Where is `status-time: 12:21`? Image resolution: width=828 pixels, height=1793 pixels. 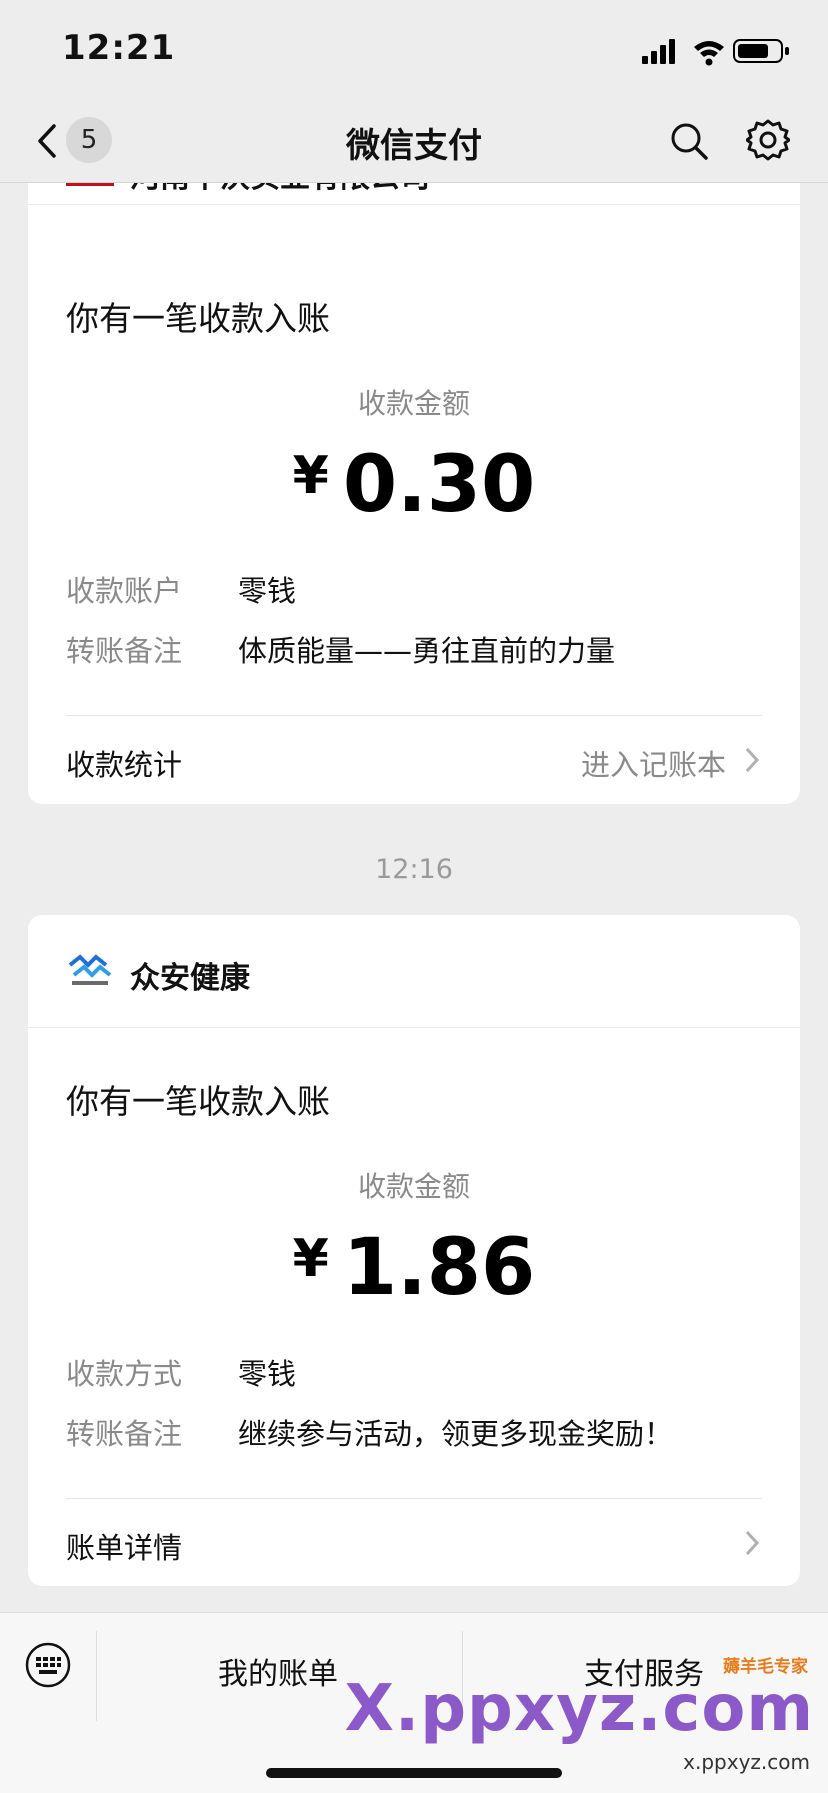 status-time: 12:21 is located at coordinates (119, 48).